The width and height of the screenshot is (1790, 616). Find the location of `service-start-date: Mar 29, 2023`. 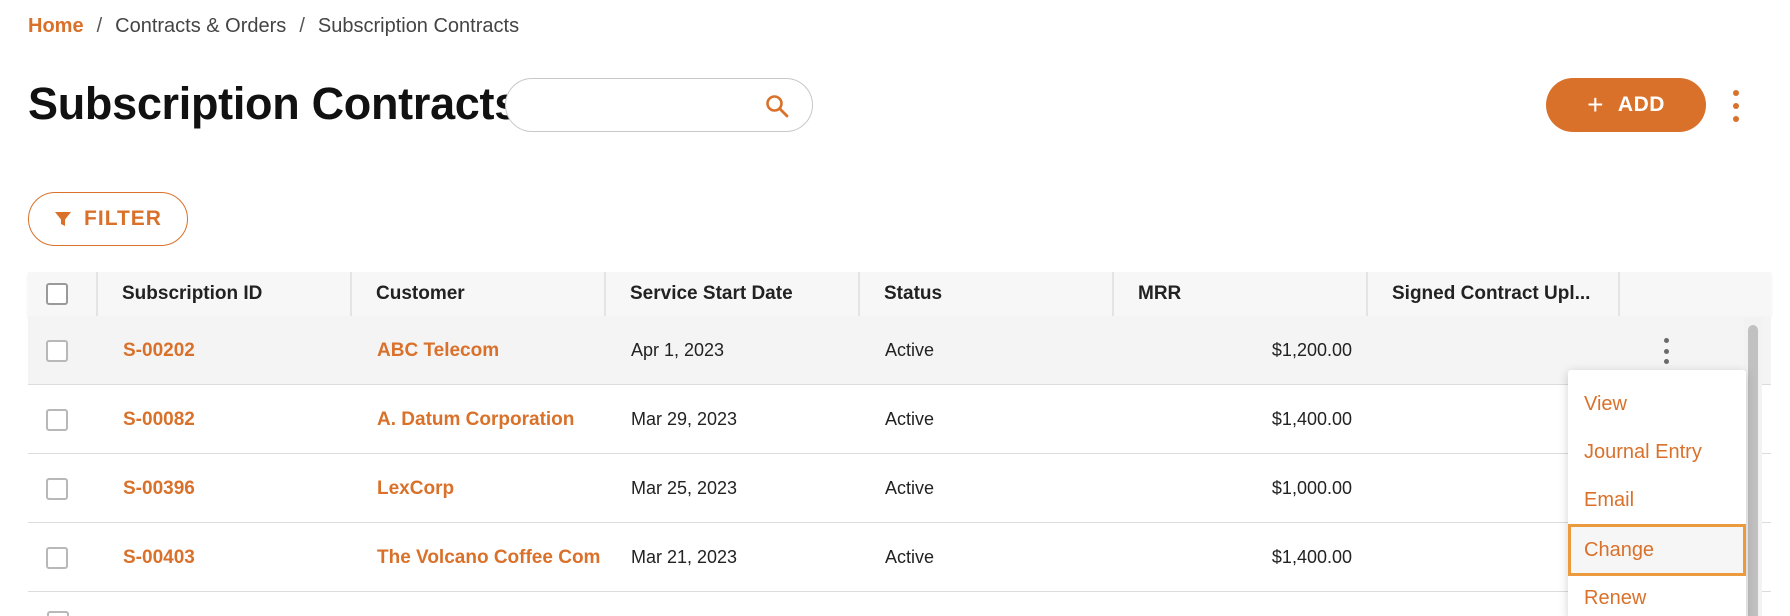

service-start-date: Mar 29, 2023 is located at coordinates (684, 419).